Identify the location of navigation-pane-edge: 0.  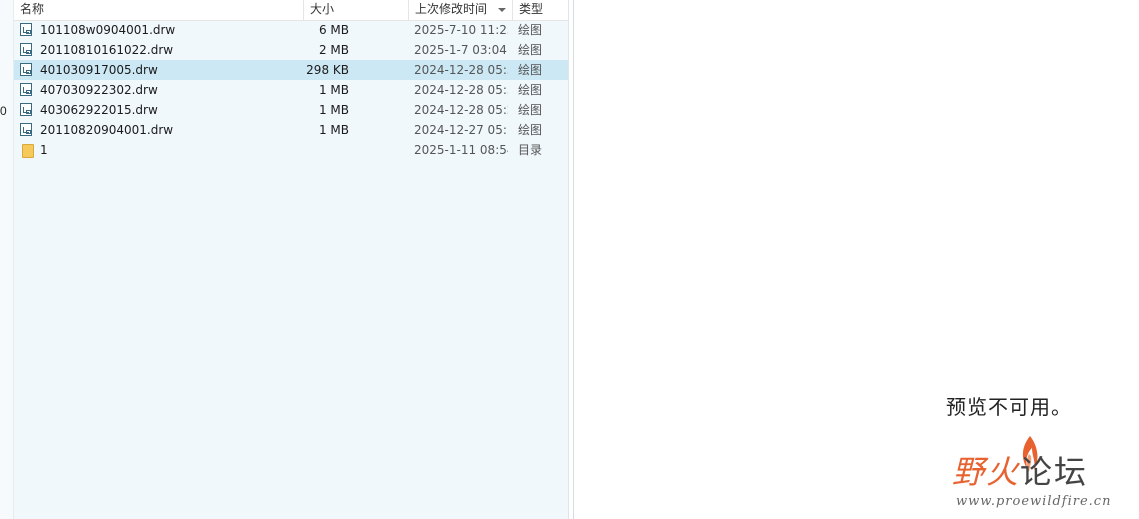
(7, 259).